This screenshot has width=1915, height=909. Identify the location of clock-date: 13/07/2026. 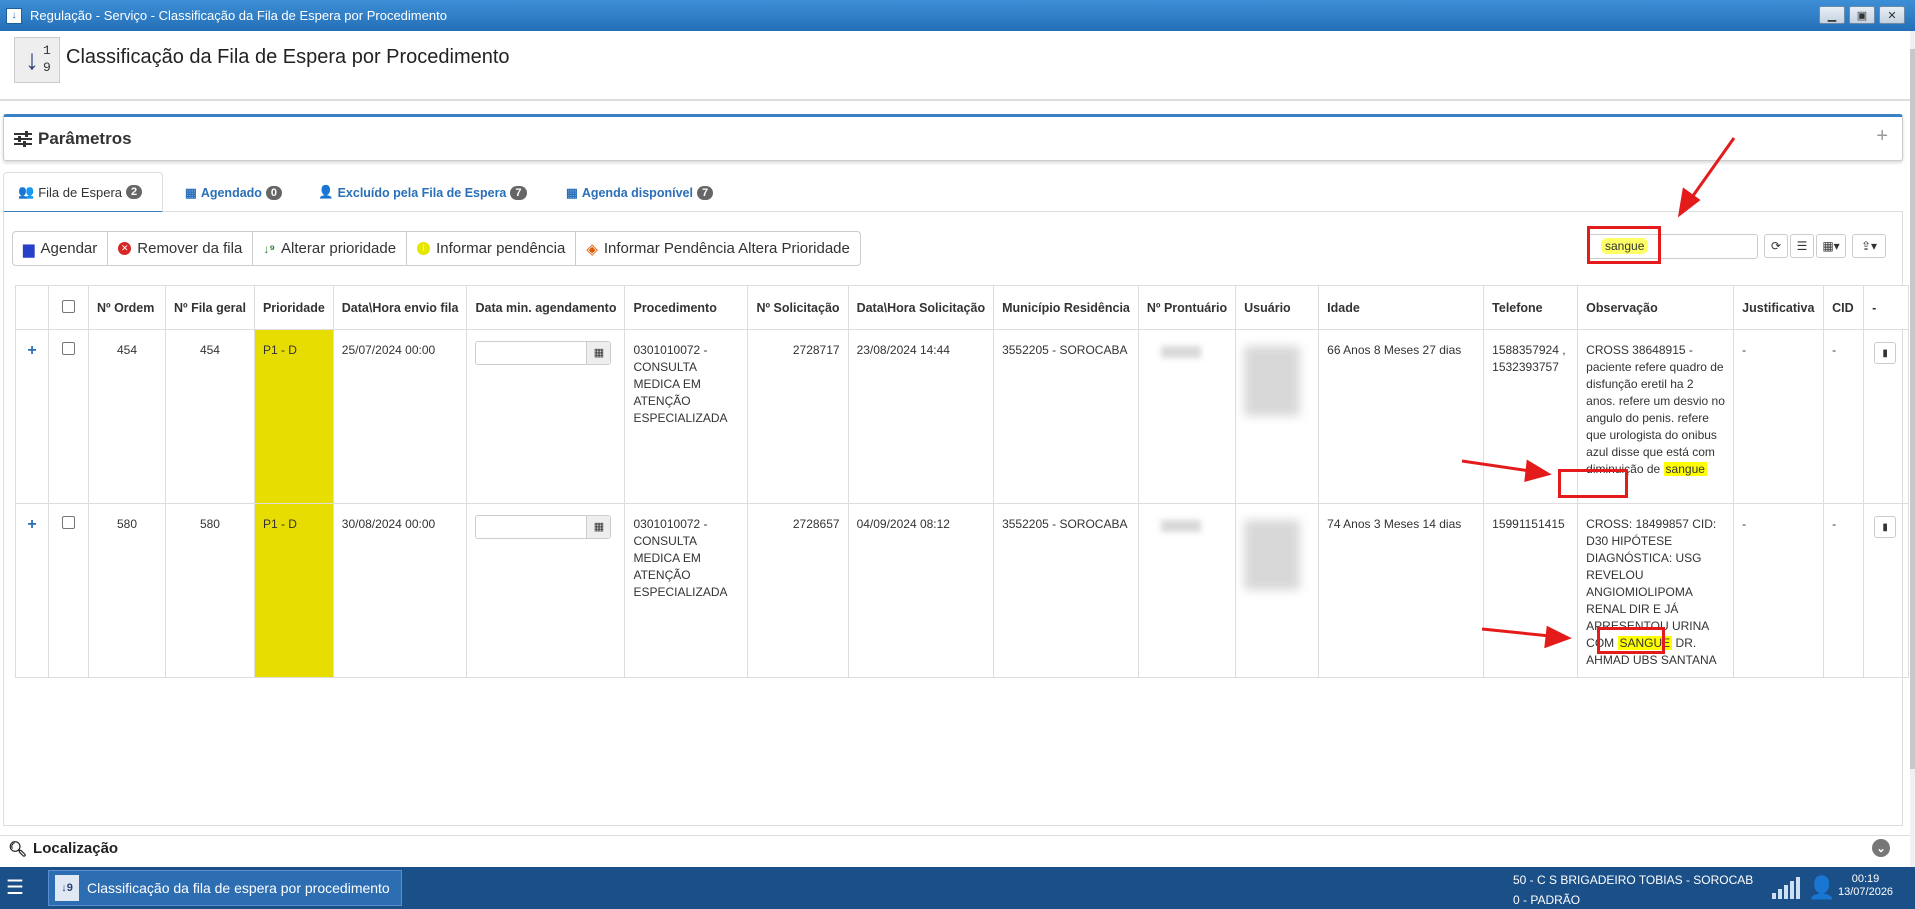
(1866, 892).